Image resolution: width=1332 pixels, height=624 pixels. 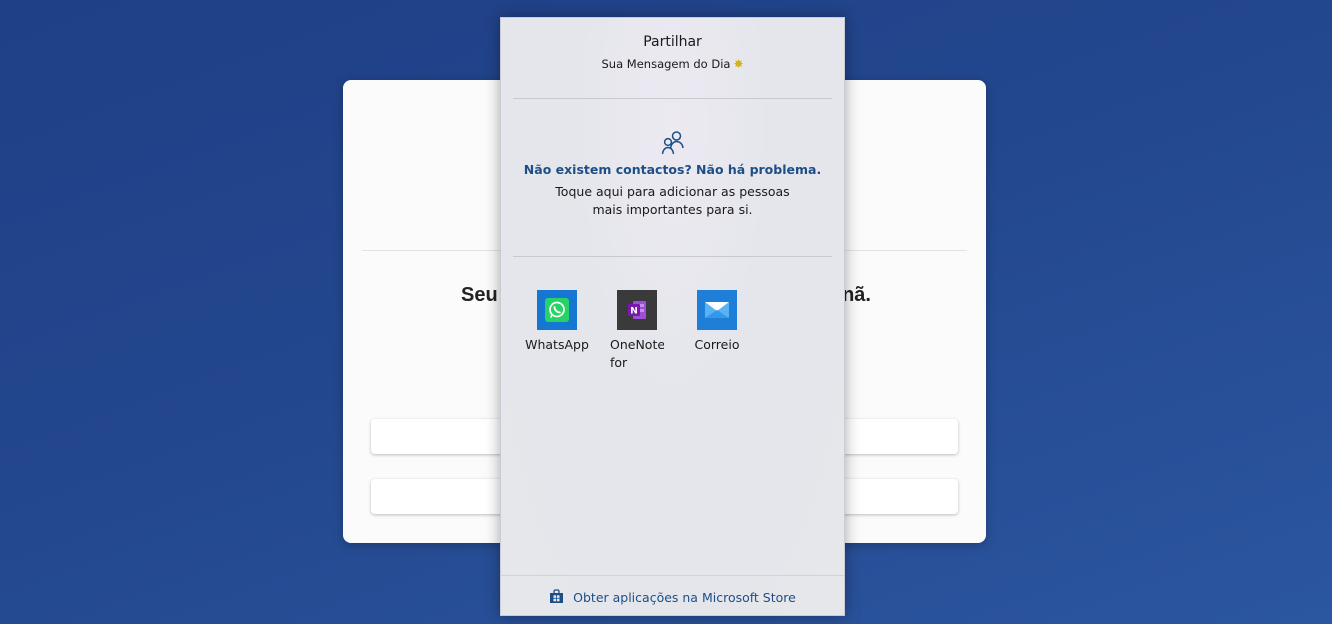 I want to click on onenote-icon: N, so click(x=637, y=310).